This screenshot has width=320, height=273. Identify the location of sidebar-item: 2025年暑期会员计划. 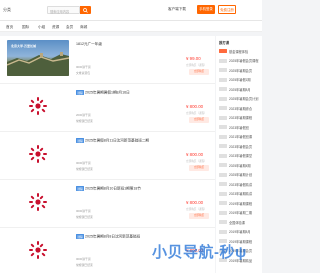
(240, 99).